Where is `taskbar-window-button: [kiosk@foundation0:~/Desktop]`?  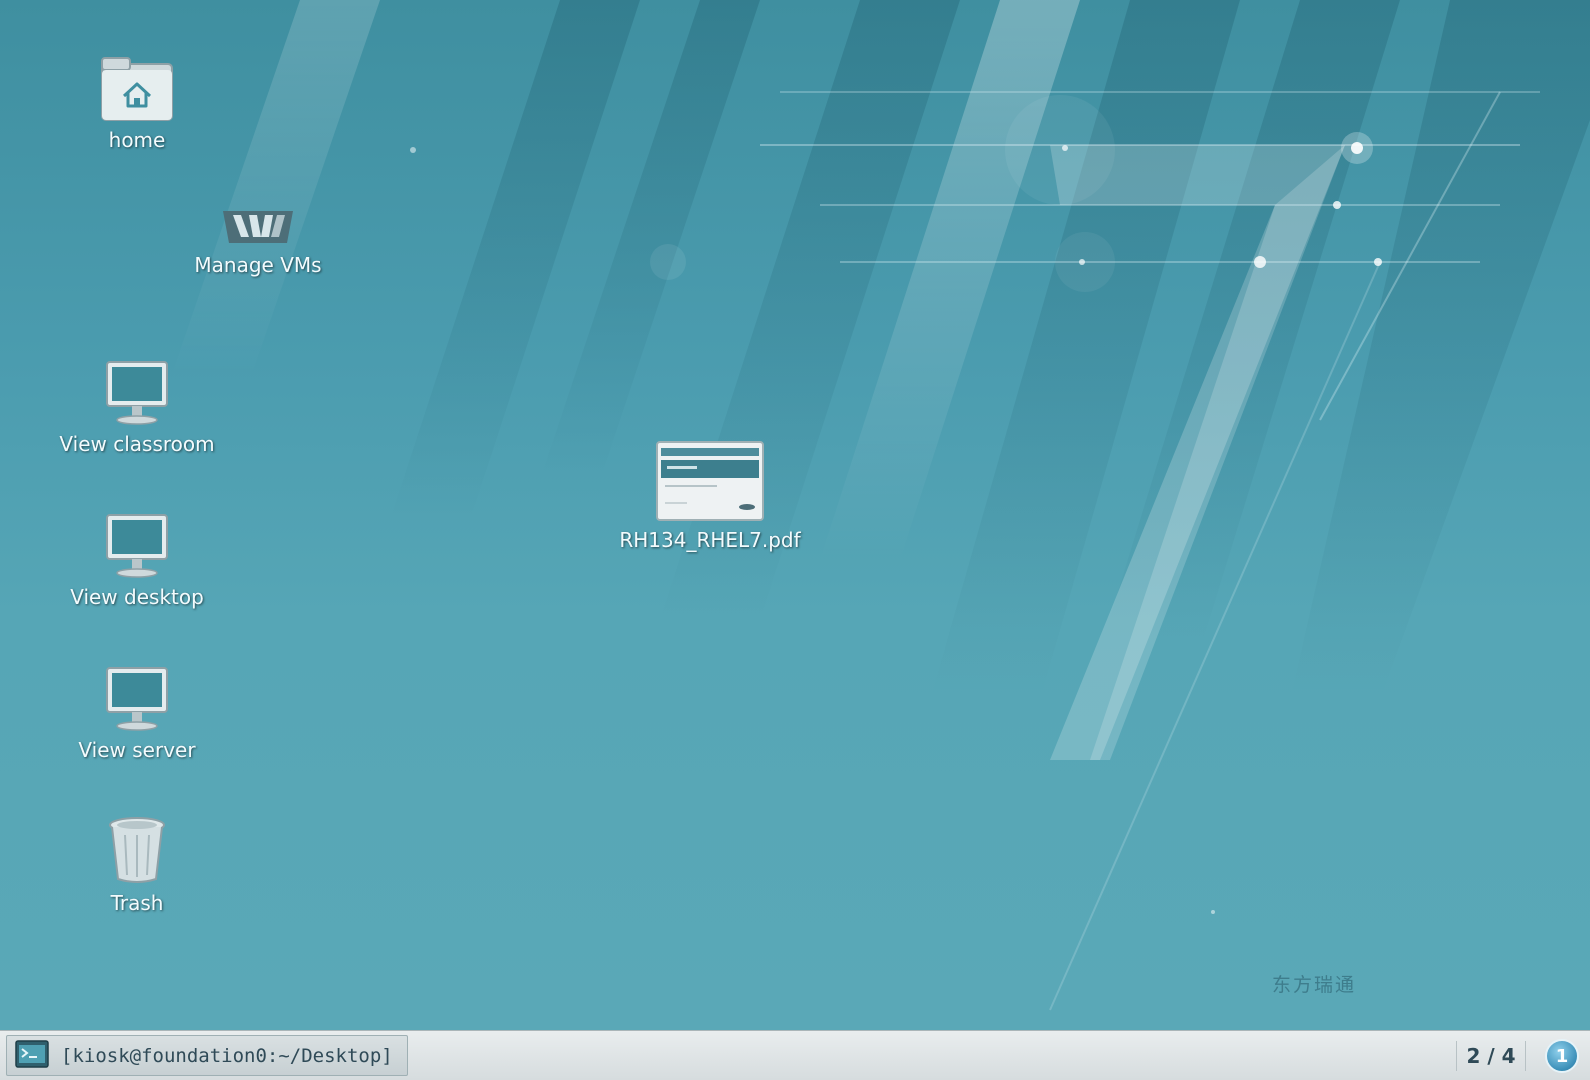
taskbar-window-button: [kiosk@foundation0:~/Desktop] is located at coordinates (207, 1055).